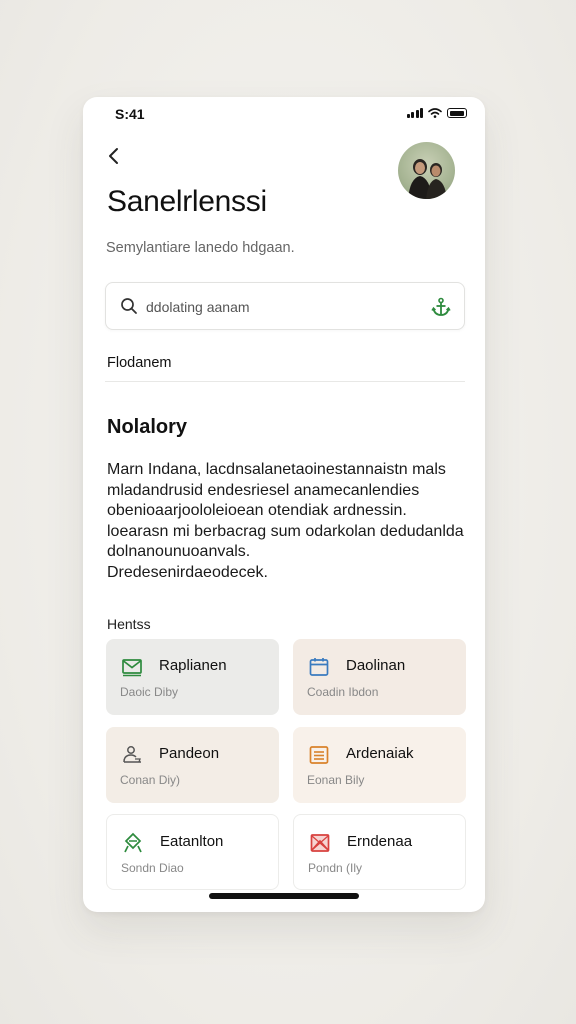 The image size is (576, 1024). Describe the element at coordinates (336, 780) in the screenshot. I see `item-card-subtitle: Eonan Bily` at that location.